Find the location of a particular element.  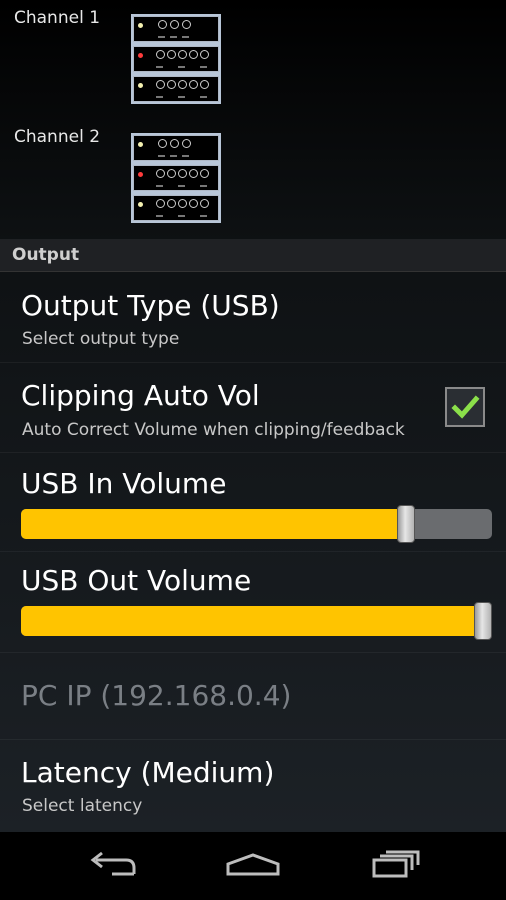

back-button is located at coordinates (112, 866).